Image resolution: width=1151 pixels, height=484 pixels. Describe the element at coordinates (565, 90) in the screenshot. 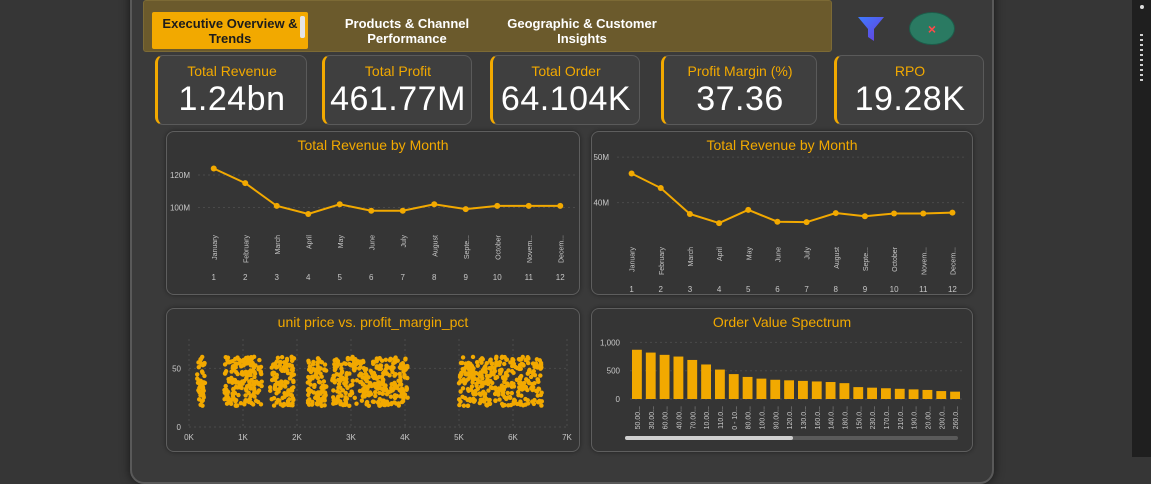

I see `kpi-card-total-order: Total Order 64.104K` at that location.